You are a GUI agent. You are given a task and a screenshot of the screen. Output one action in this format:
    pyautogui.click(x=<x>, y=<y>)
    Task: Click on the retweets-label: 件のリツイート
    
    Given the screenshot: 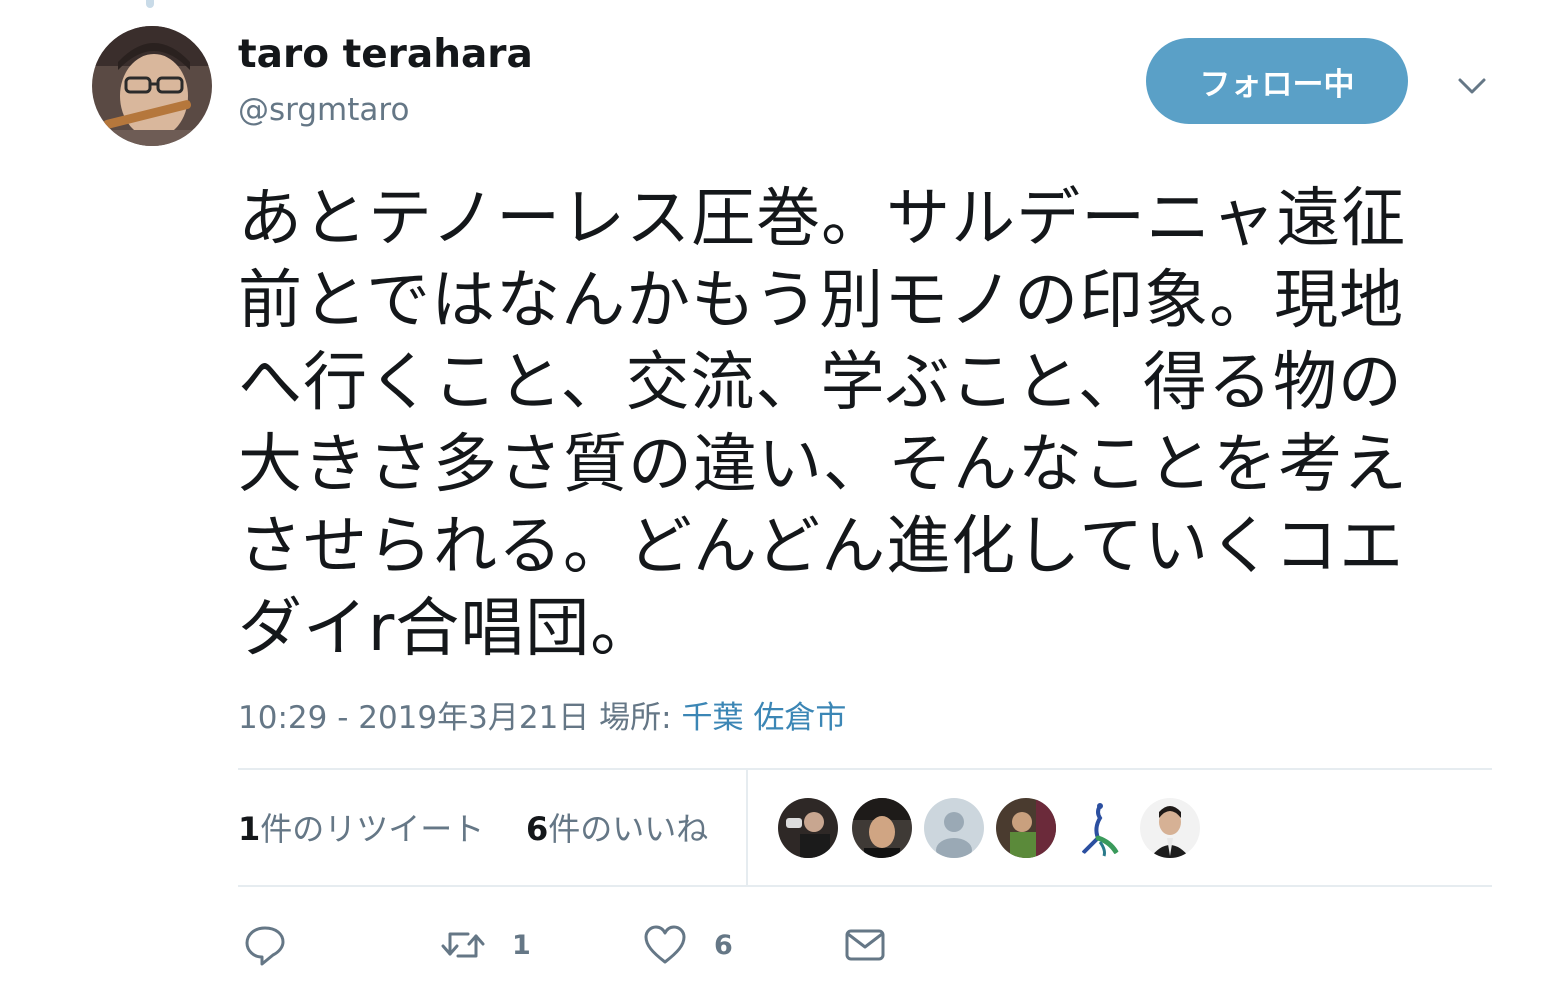 What is the action you would take?
    pyautogui.click(x=372, y=829)
    